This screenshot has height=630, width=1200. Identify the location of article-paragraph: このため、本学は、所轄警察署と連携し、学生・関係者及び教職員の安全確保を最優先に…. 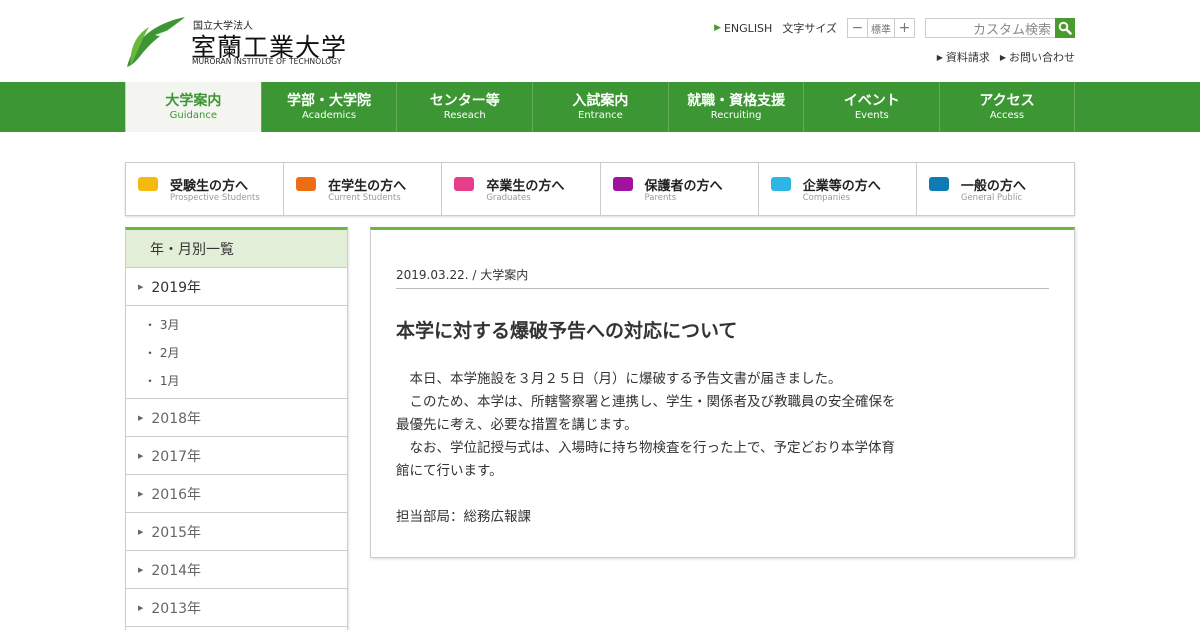
(646, 413).